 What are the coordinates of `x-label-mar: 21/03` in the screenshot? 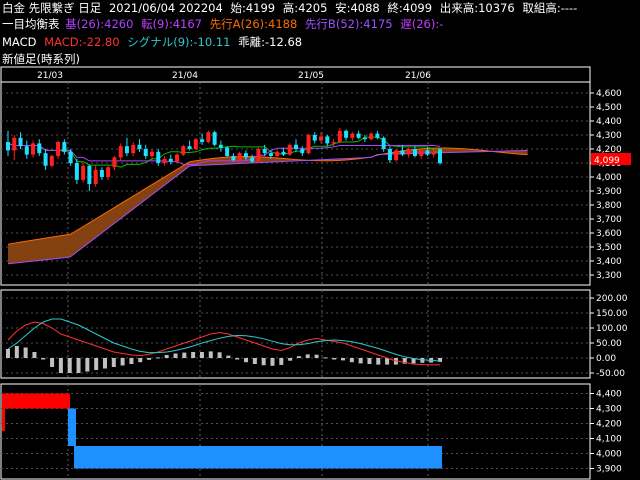 It's located at (50, 76).